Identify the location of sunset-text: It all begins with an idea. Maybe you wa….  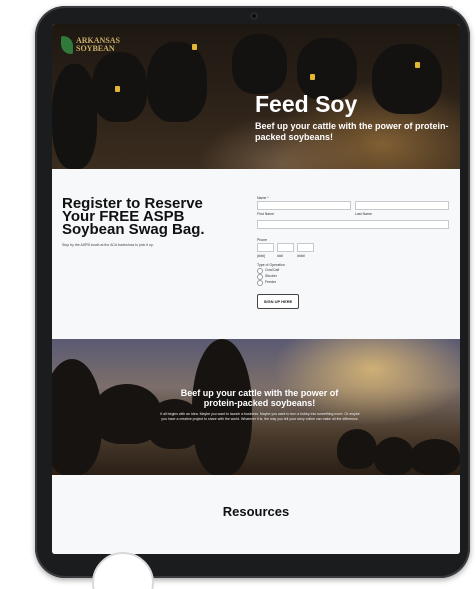
(260, 416).